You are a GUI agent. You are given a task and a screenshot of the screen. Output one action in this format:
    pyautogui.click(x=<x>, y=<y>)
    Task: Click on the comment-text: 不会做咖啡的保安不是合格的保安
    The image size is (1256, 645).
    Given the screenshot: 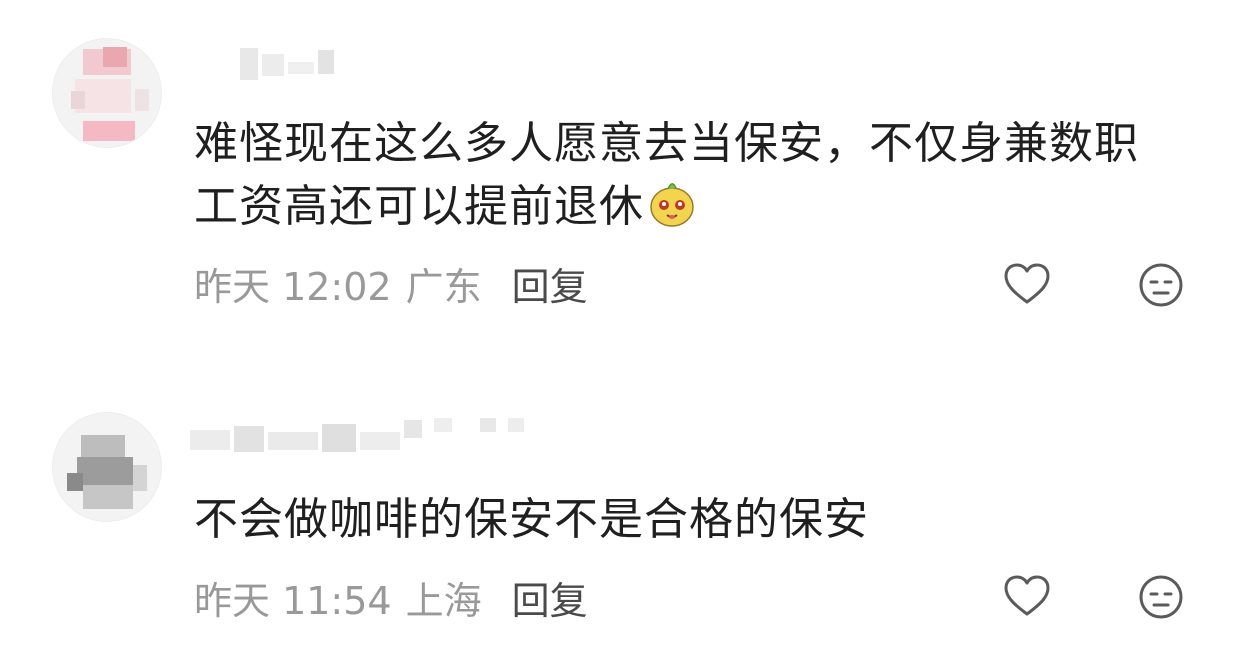 What is the action you would take?
    pyautogui.click(x=699, y=519)
    